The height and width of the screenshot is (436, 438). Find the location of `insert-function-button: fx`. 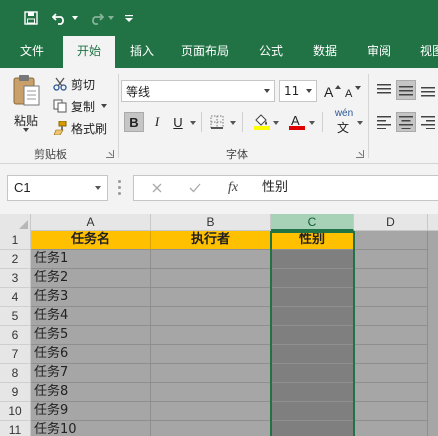

insert-function-button: fx is located at coordinates (233, 188).